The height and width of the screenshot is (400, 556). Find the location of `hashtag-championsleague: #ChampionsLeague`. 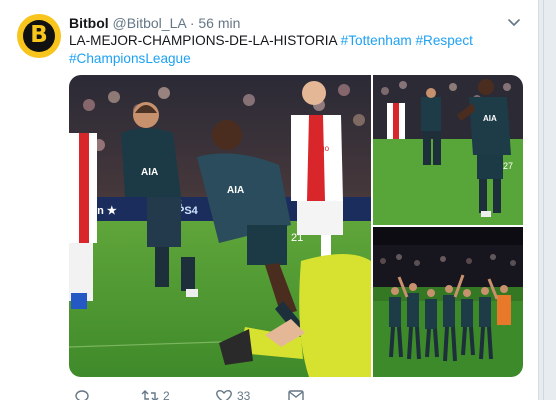

hashtag-championsleague: #ChampionsLeague is located at coordinates (296, 59).